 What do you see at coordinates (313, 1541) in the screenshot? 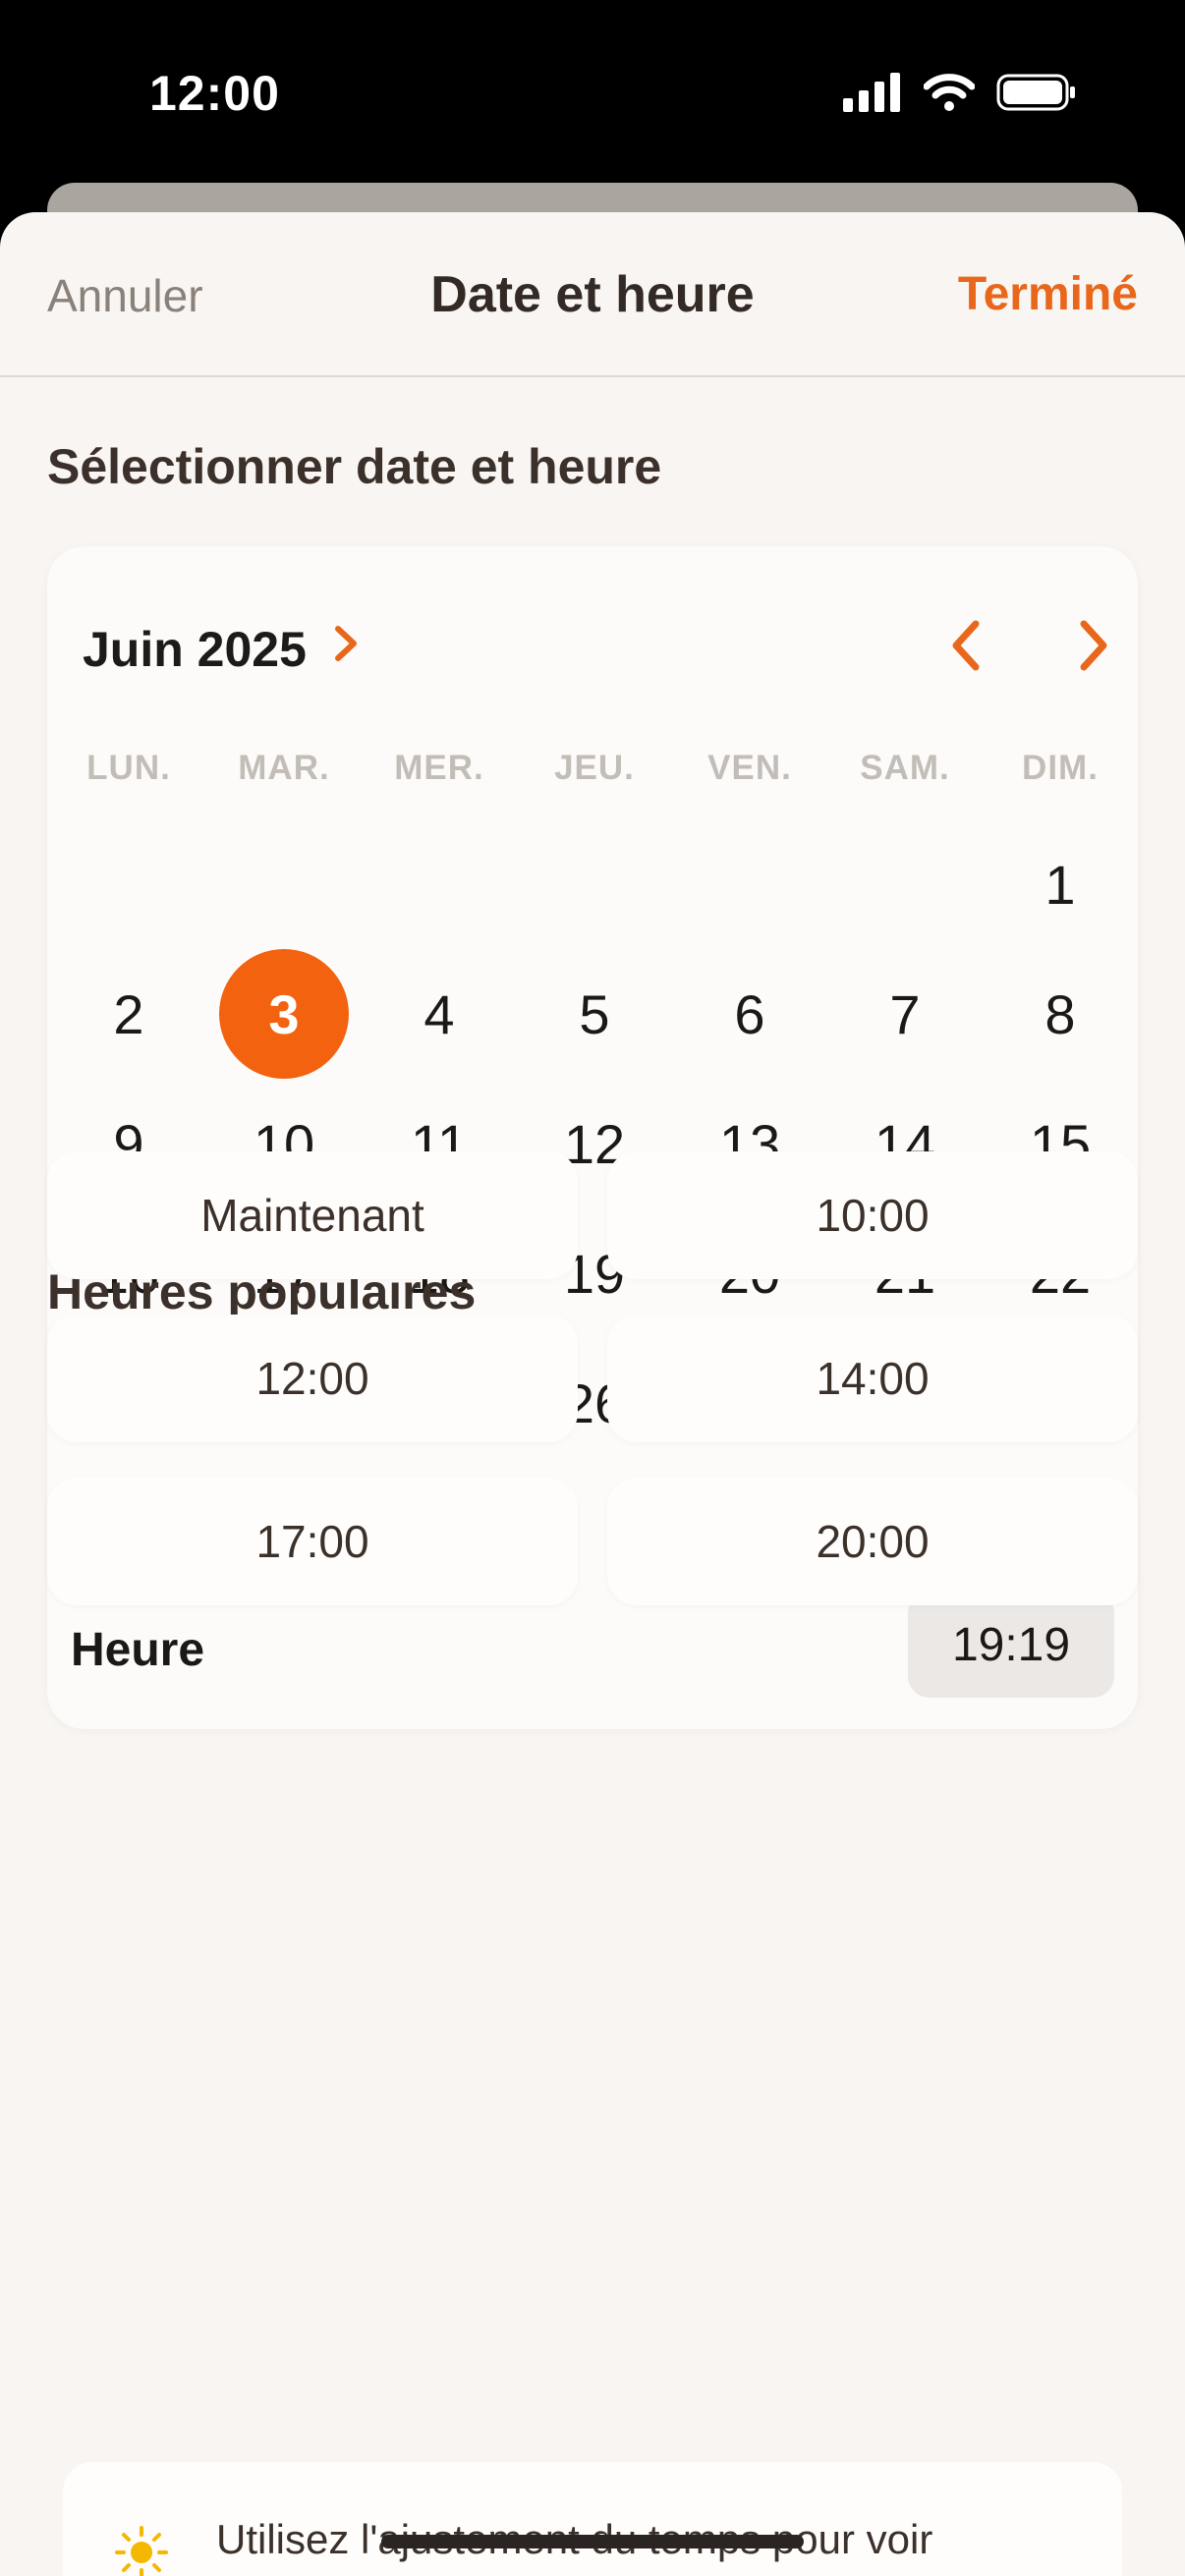
I see `popular-time-button: 17:00` at bounding box center [313, 1541].